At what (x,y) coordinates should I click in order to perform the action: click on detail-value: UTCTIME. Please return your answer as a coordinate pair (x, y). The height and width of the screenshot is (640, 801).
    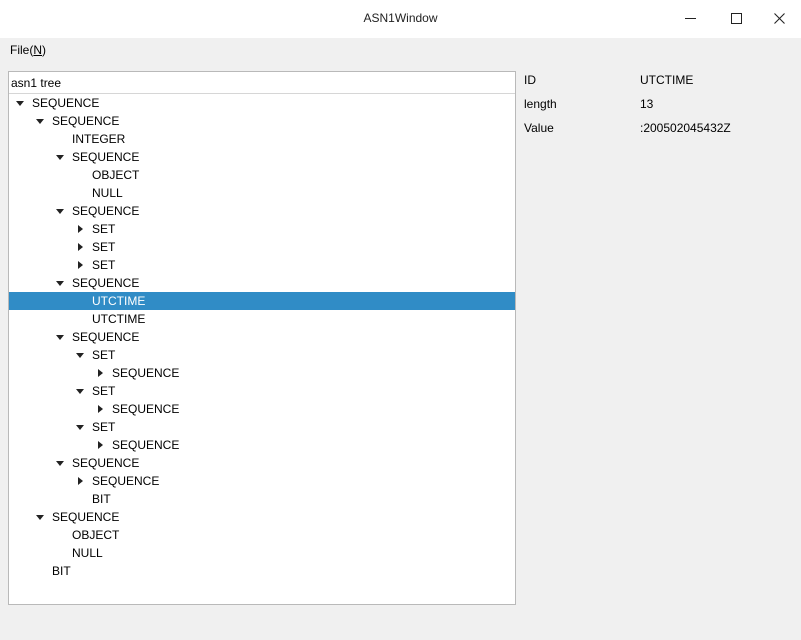
    Looking at the image, I should click on (667, 80).